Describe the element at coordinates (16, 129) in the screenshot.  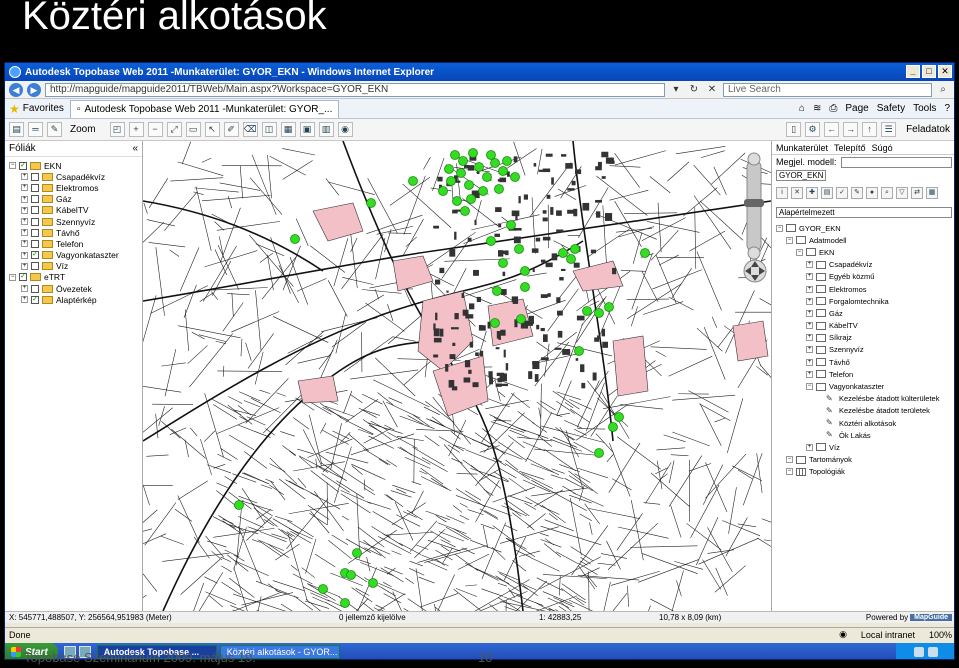
I see `print-icon: ▤` at that location.